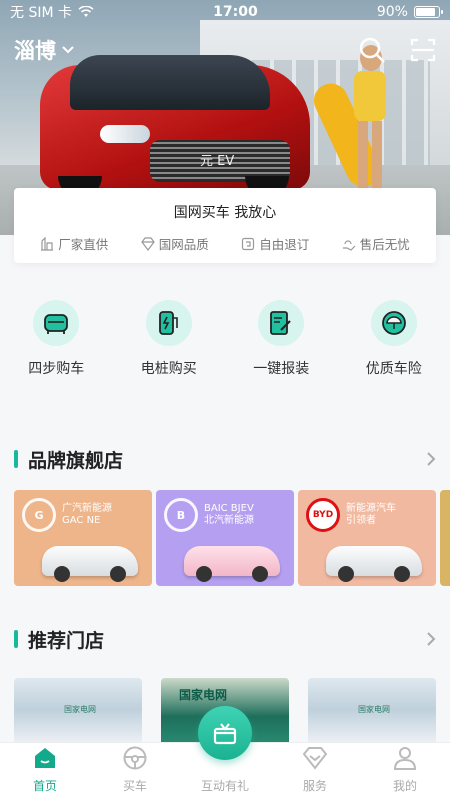 The width and height of the screenshot is (450, 800). What do you see at coordinates (225, 459) in the screenshot?
I see `brand-section-header: 品牌旗舰店` at bounding box center [225, 459].